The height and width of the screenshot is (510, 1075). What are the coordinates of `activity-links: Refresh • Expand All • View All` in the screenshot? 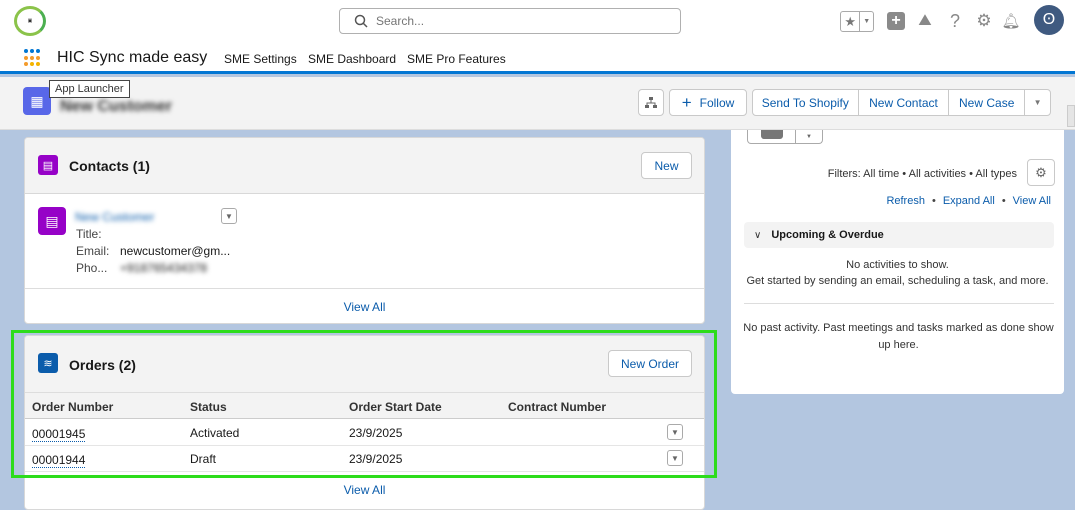 It's located at (968, 201).